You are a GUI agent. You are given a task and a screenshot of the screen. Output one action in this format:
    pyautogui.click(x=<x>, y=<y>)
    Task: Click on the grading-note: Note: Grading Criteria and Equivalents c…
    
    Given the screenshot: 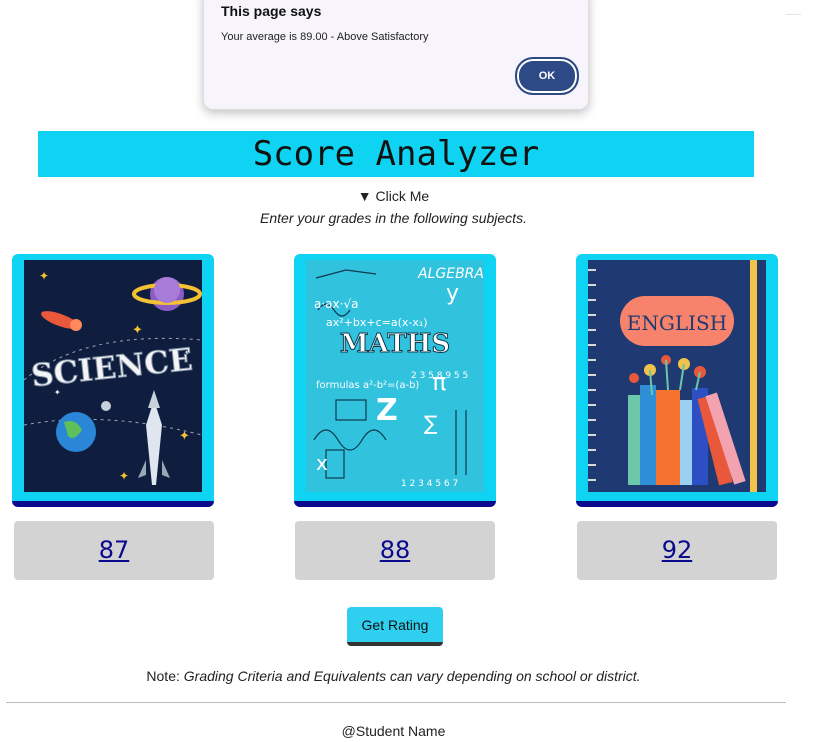 What is the action you would take?
    pyautogui.click(x=393, y=676)
    